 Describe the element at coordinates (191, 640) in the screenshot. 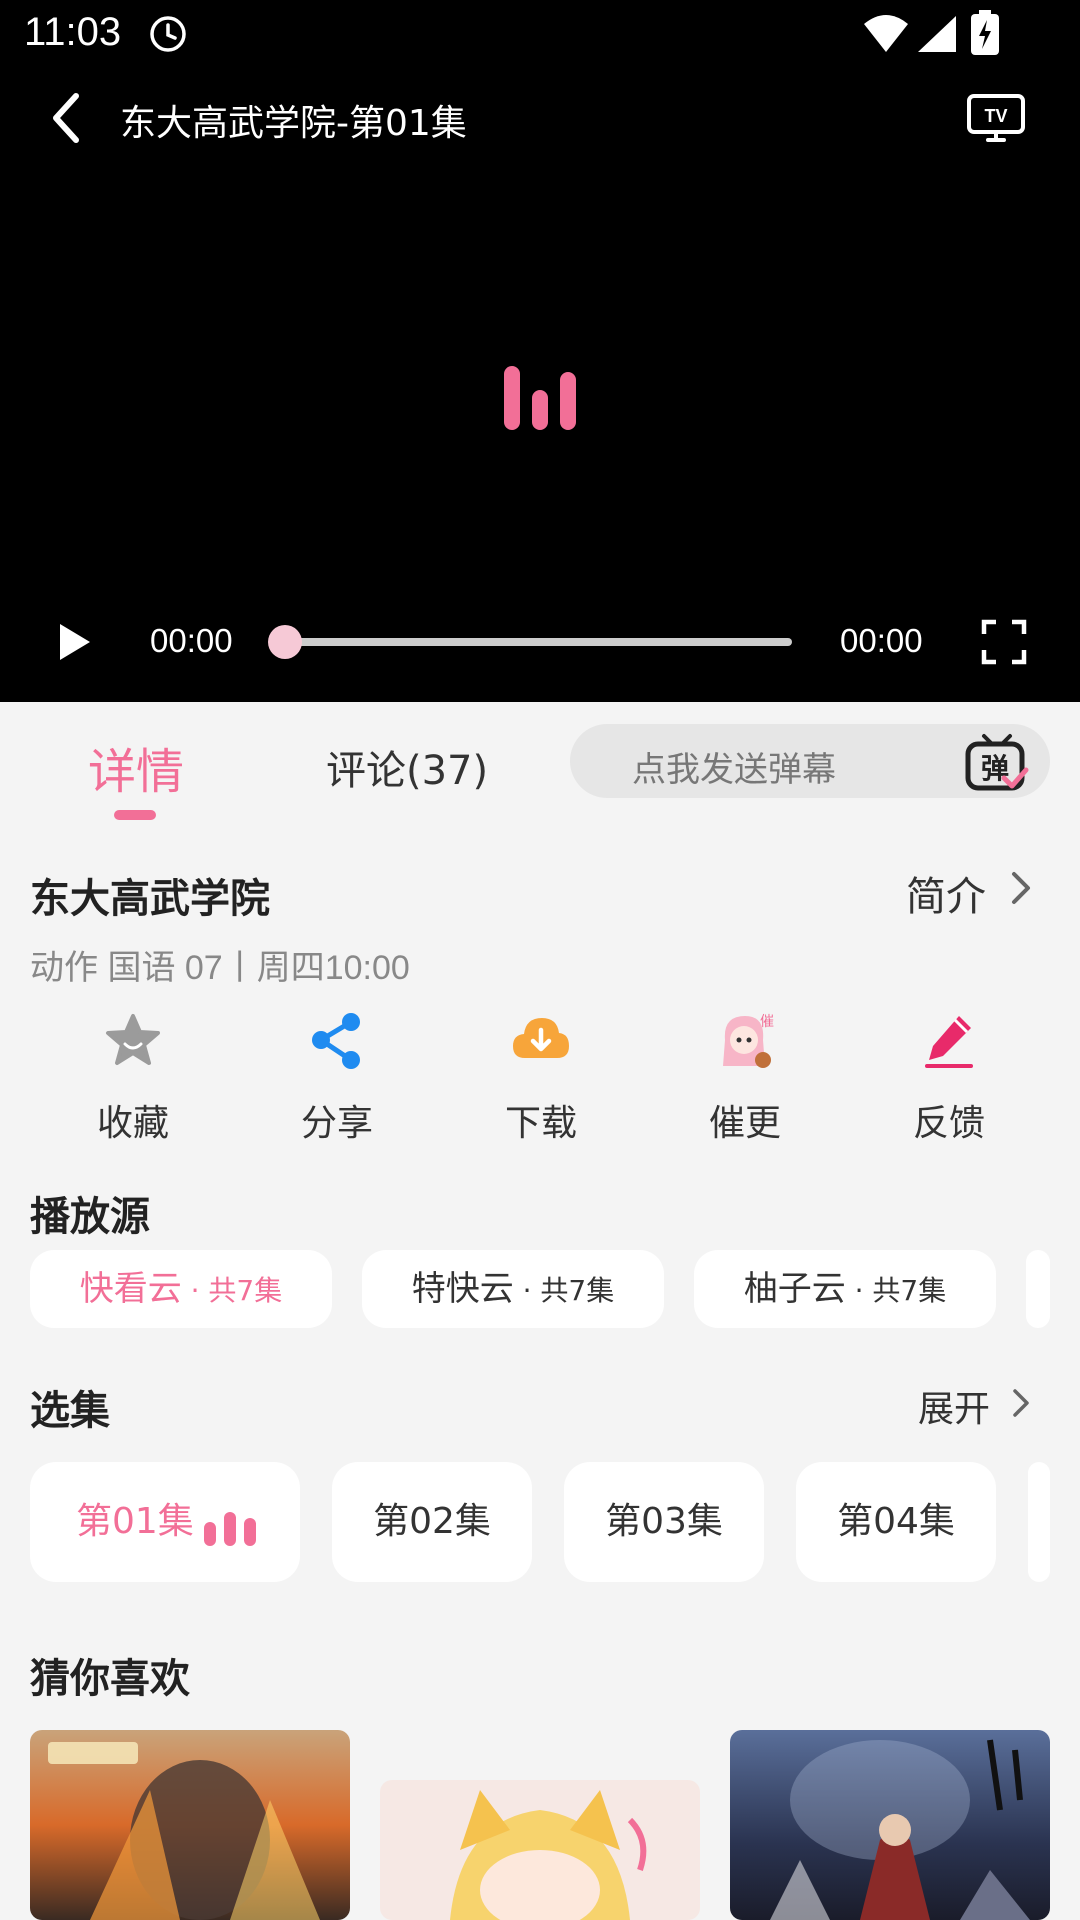

I see `current-time: 00:00` at that location.